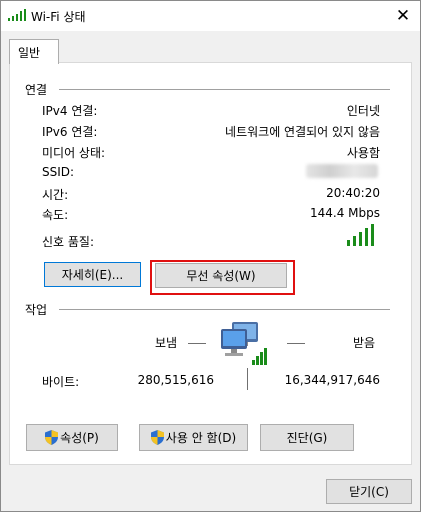 The width and height of the screenshot is (421, 512). Describe the element at coordinates (36, 90) in the screenshot. I see `connection-group-title: 연결` at that location.